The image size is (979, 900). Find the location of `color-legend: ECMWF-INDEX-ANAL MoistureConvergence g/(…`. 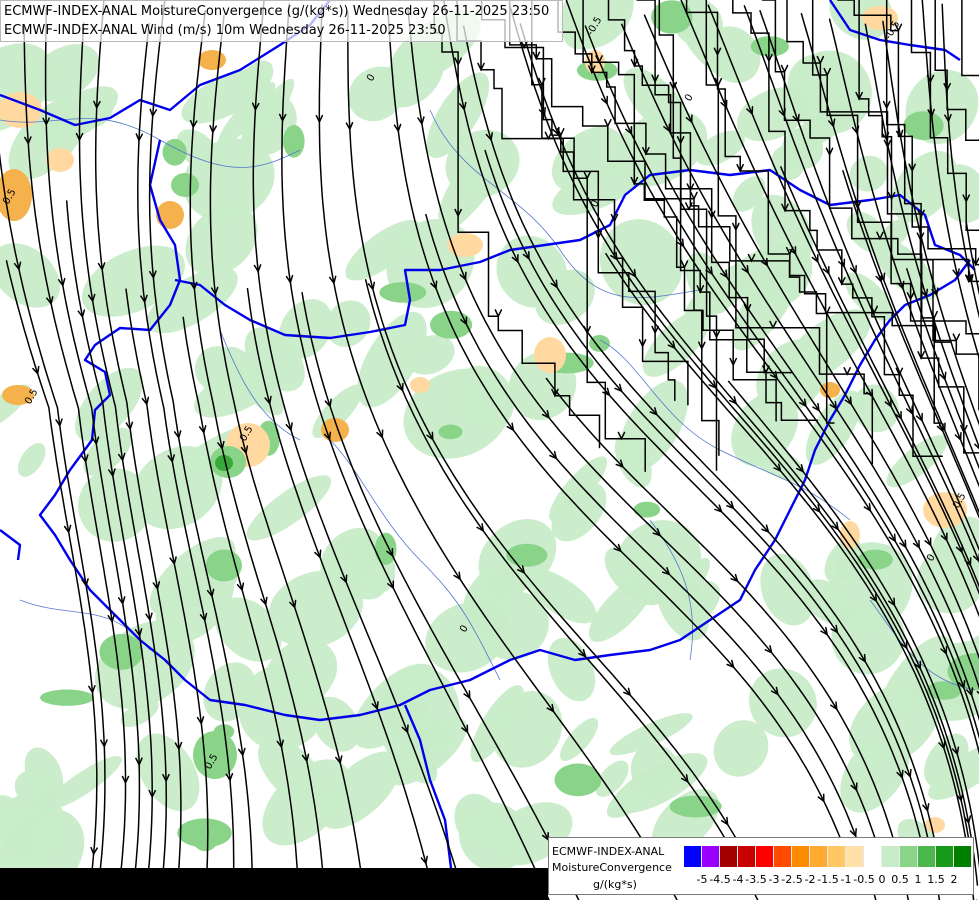

color-legend: ECMWF-INDEX-ANAL MoistureConvergence g/(… is located at coordinates (761, 866).